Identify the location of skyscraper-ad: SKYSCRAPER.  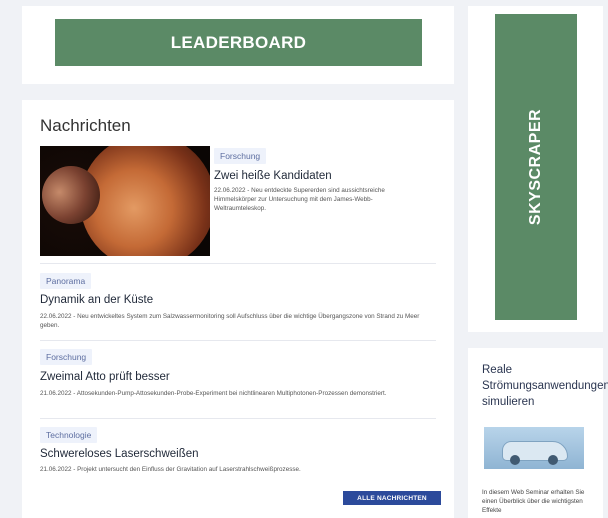
(536, 167).